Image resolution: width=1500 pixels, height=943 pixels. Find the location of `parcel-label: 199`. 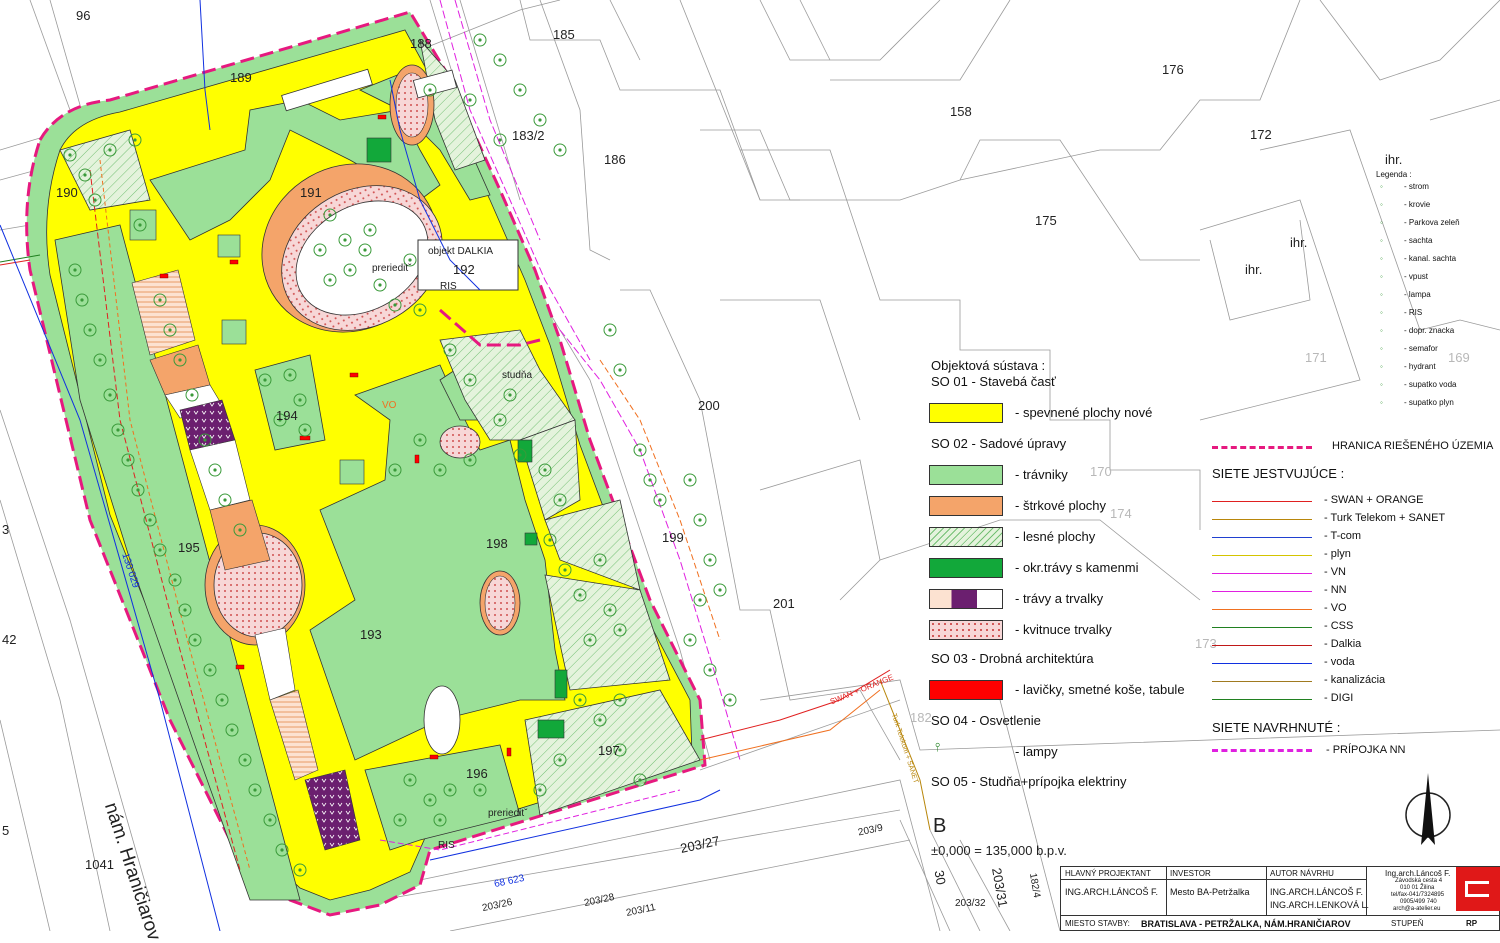

parcel-label: 199 is located at coordinates (673, 537).